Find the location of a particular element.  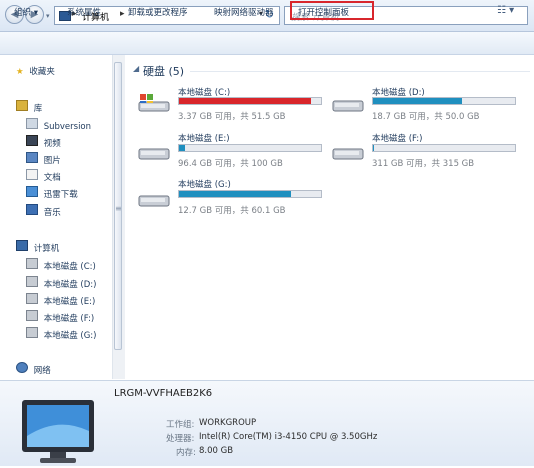

drive-tile-f is located at coordinates (348, 153).